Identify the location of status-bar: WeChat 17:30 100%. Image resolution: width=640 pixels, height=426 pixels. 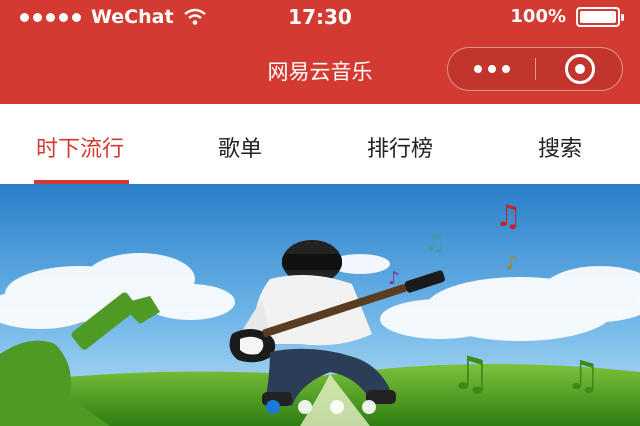
(320, 17).